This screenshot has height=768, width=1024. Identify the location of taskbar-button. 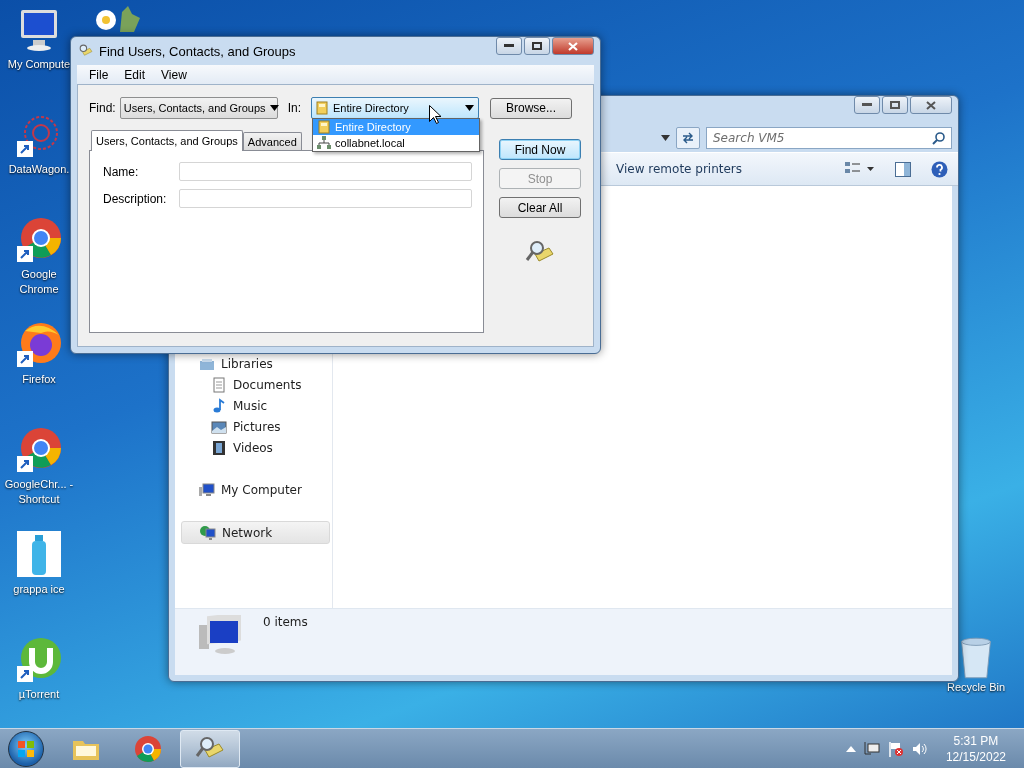
(210, 748).